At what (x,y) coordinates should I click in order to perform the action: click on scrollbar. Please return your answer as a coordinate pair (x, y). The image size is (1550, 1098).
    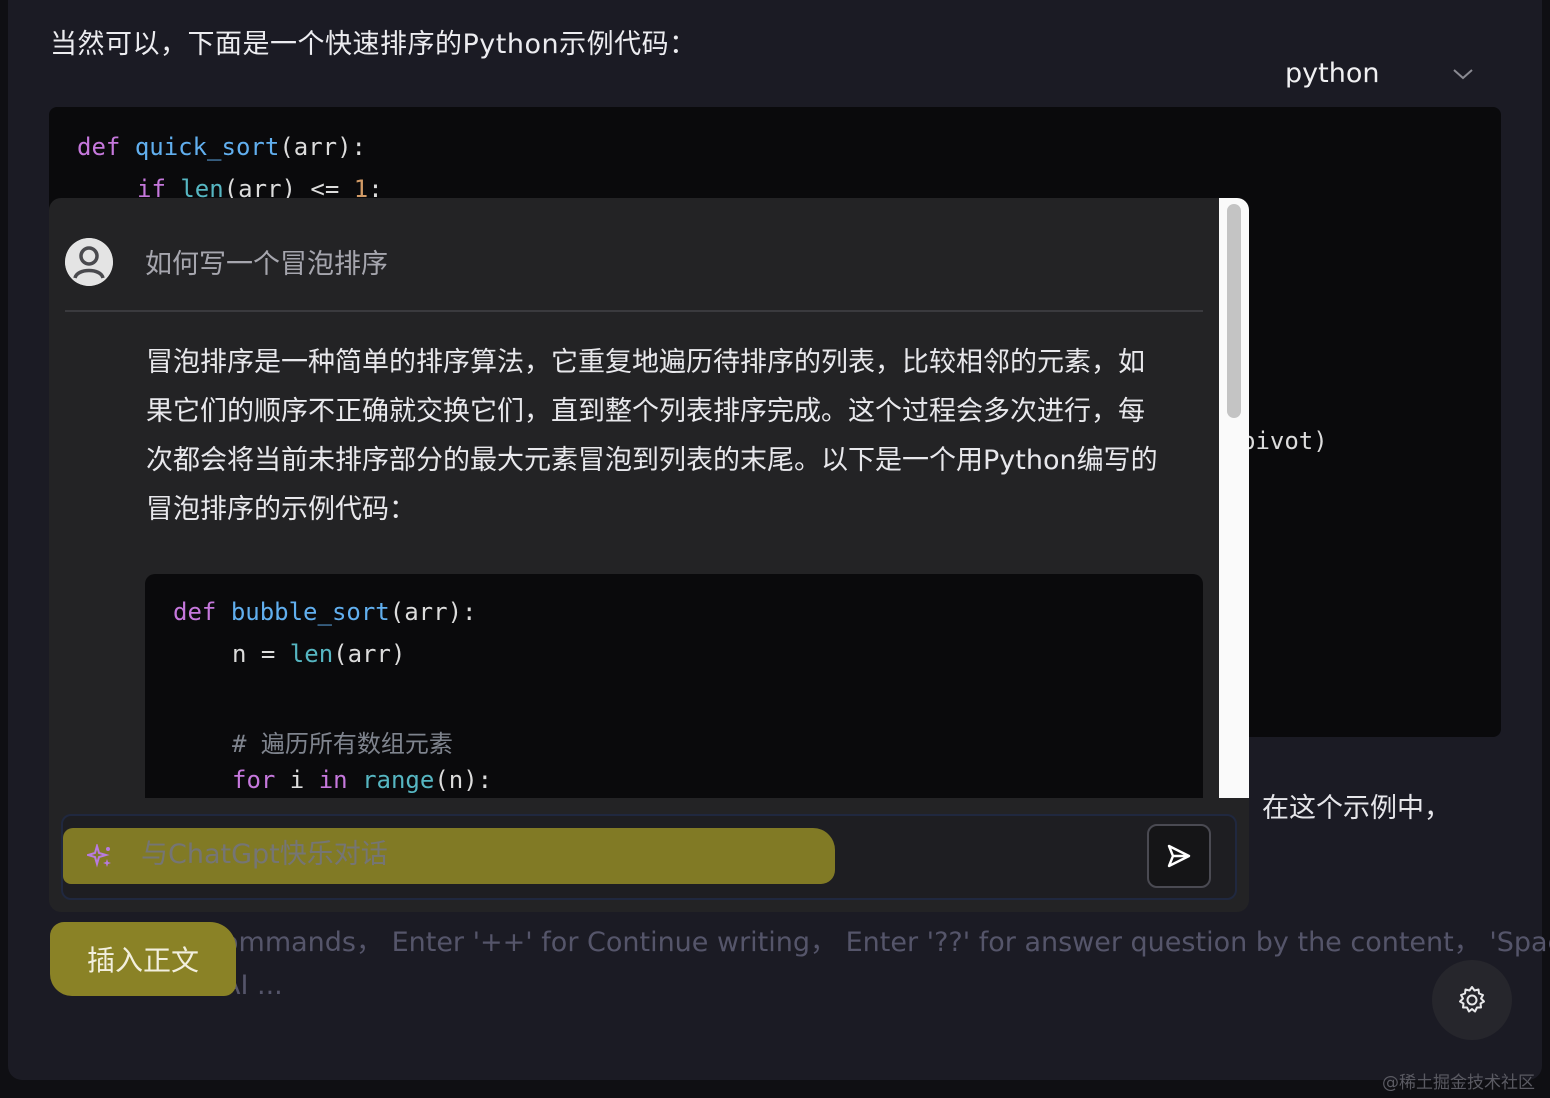
    Looking at the image, I should click on (1234, 498).